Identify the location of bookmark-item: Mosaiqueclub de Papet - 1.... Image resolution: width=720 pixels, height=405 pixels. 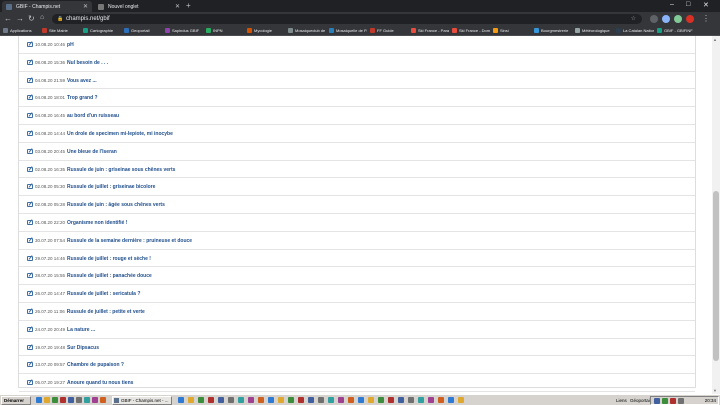
(307, 30).